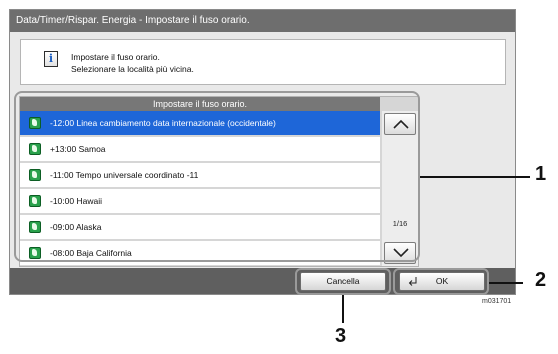 This screenshot has width=558, height=354. Describe the element at coordinates (343, 309) in the screenshot. I see `callout-3-leader` at that location.